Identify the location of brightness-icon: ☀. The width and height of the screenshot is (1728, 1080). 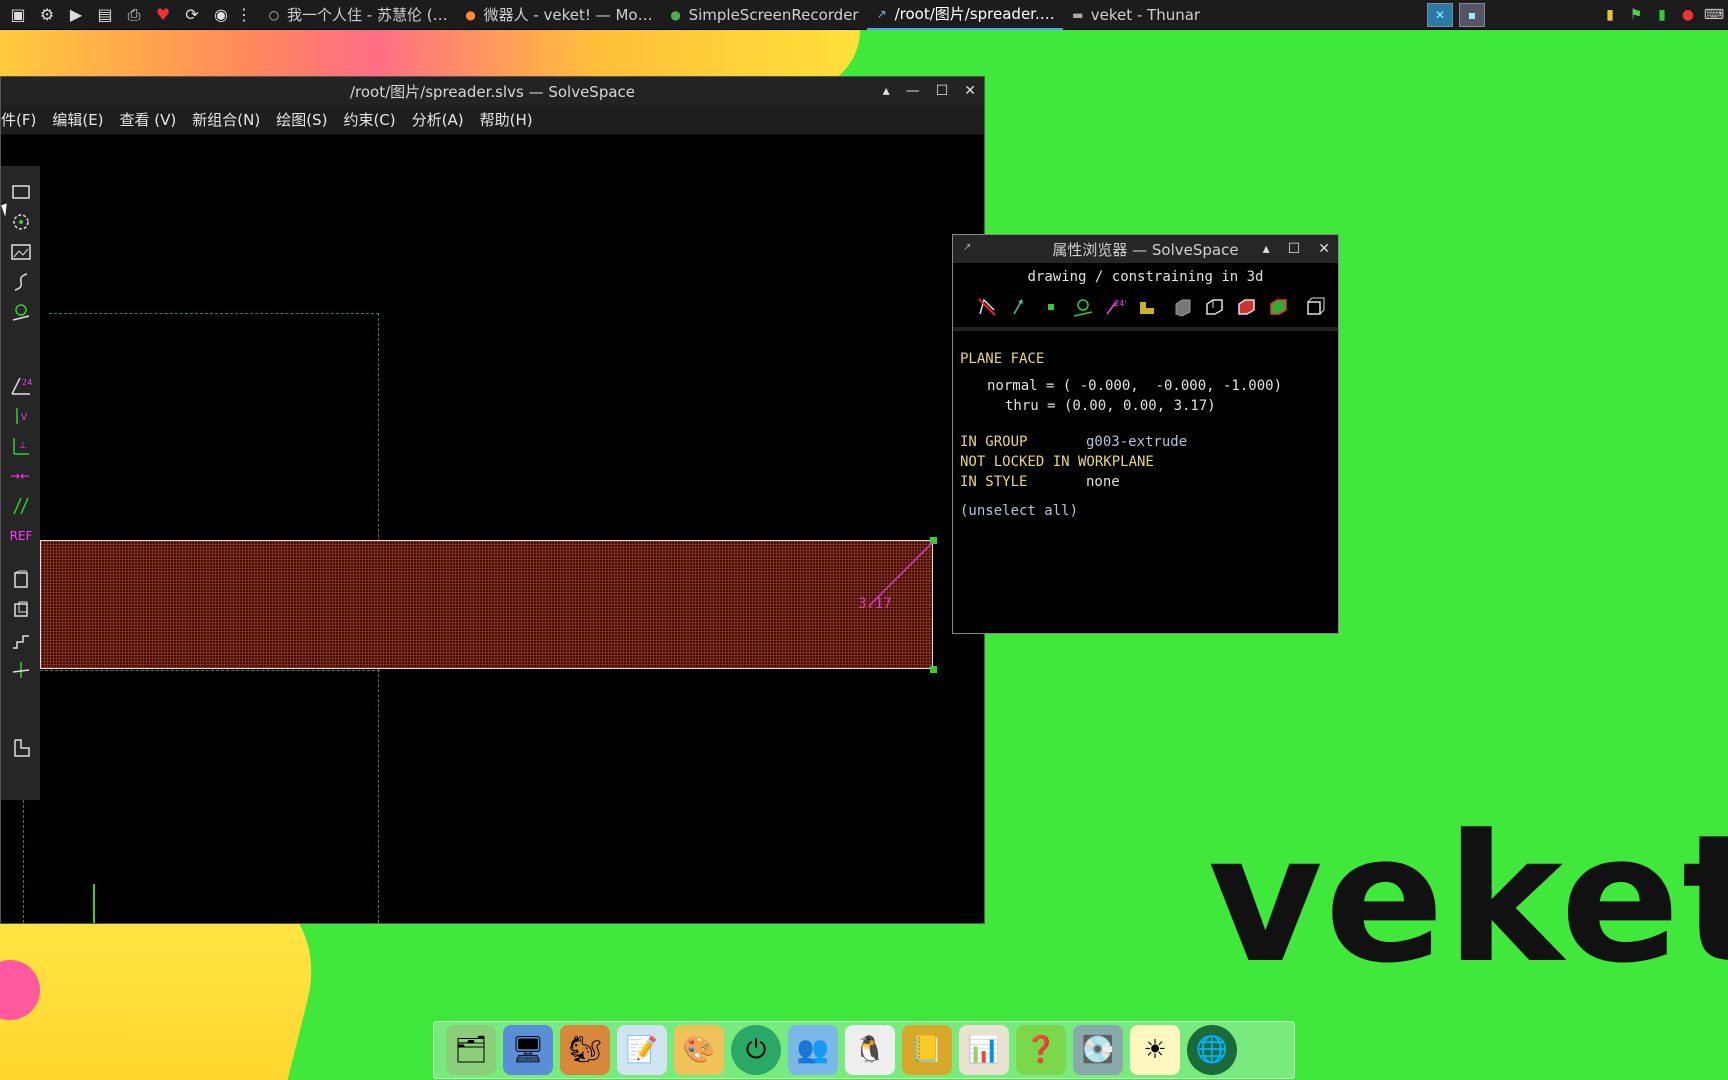
(1155, 1050).